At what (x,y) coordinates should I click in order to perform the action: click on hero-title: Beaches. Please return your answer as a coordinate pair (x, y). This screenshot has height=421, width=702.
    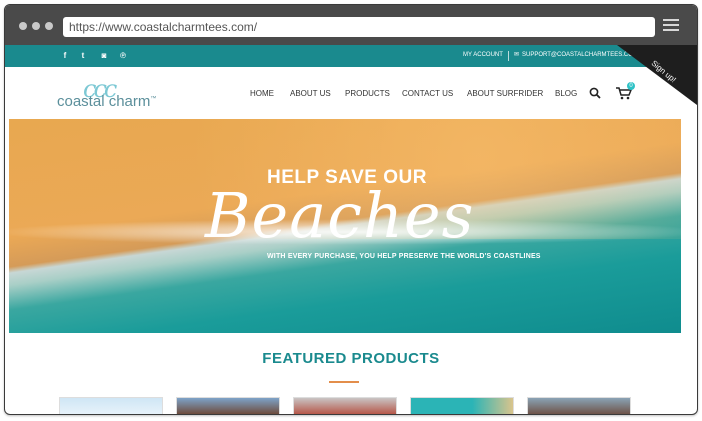
    Looking at the image, I should click on (340, 215).